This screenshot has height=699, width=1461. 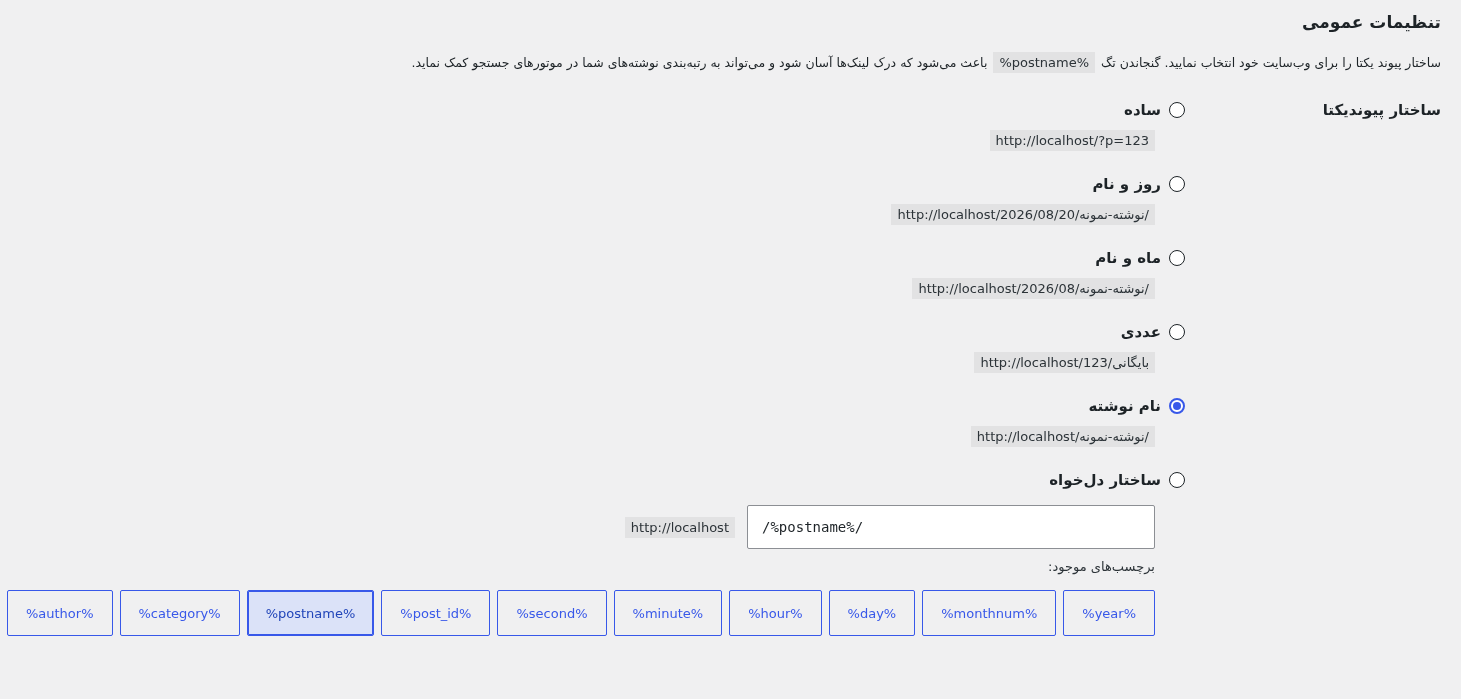 I want to click on tag-button: %minute%, so click(x=668, y=613).